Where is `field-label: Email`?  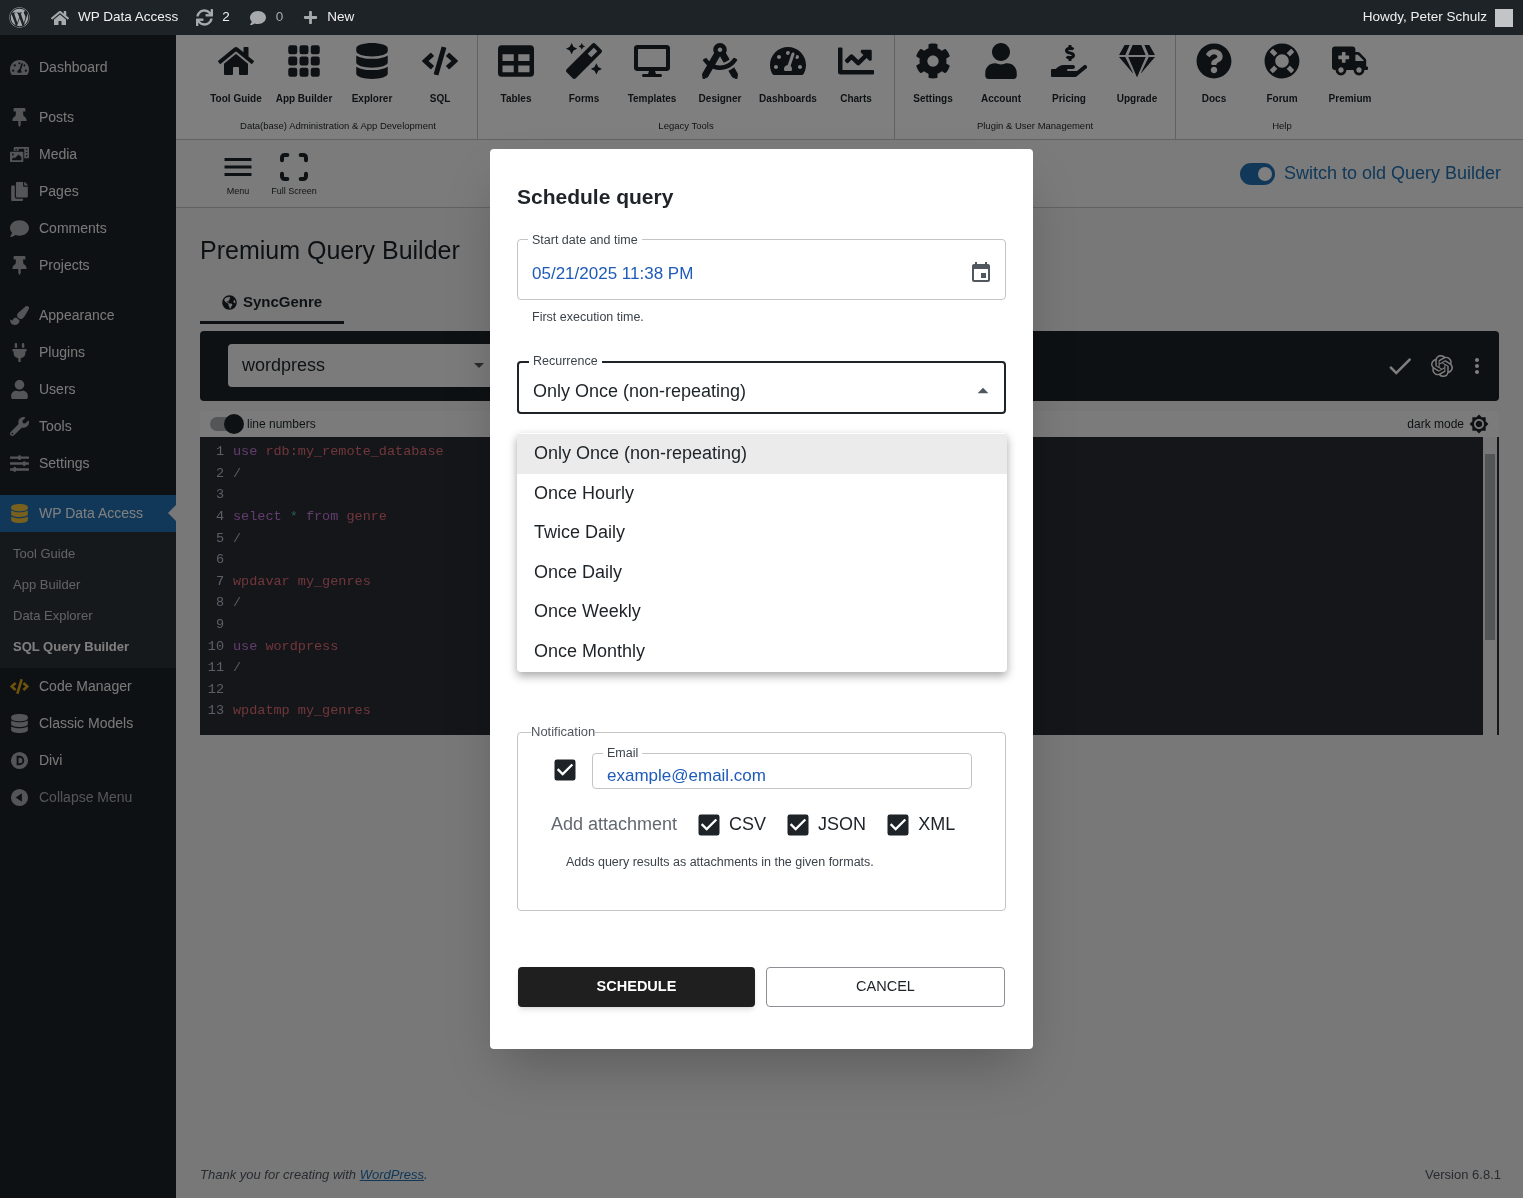 field-label: Email is located at coordinates (623, 753).